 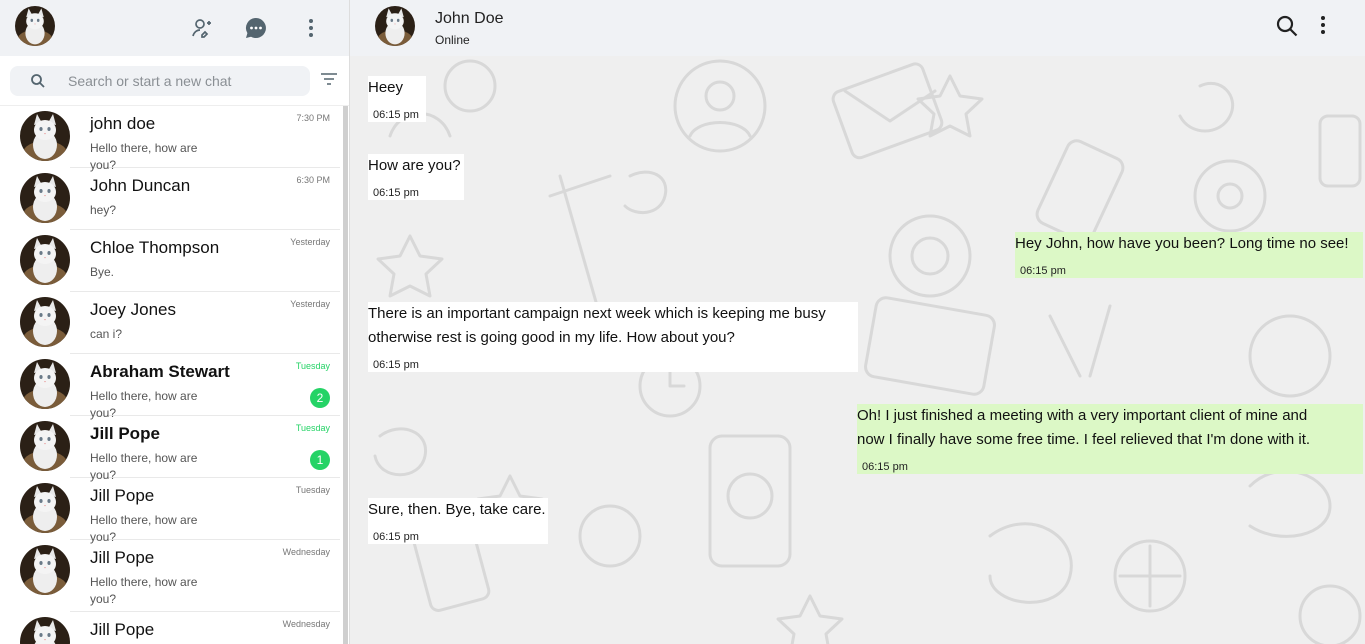 I want to click on chat-name: john doe, so click(x=123, y=123).